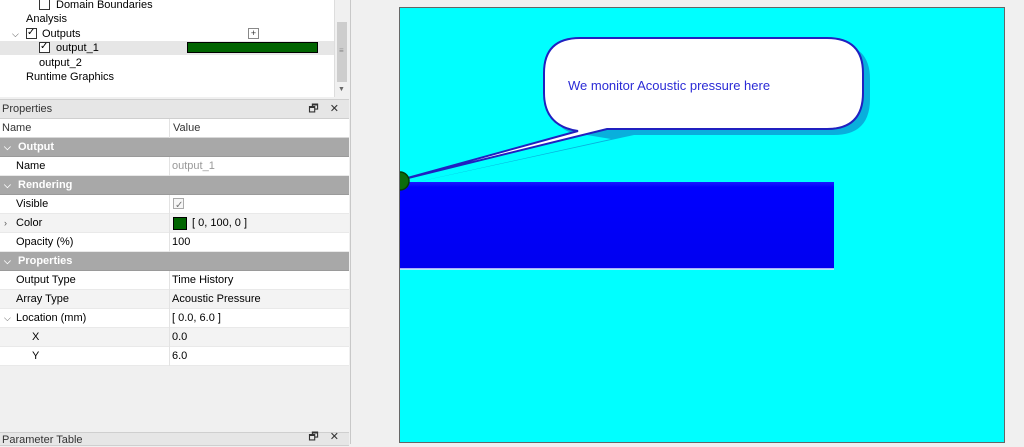 Image resolution: width=1024 pixels, height=447 pixels. Describe the element at coordinates (342, 52) in the screenshot. I see `tree-scrollbar-thumb: ≡` at that location.